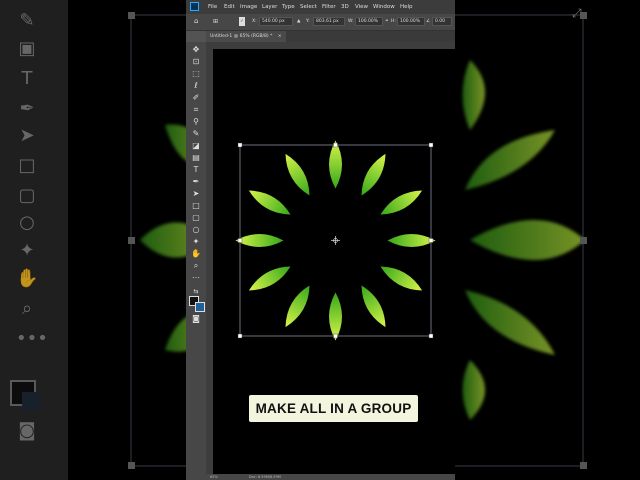 This screenshot has height=480, width=640. I want to click on w-label: W:, so click(351, 21).